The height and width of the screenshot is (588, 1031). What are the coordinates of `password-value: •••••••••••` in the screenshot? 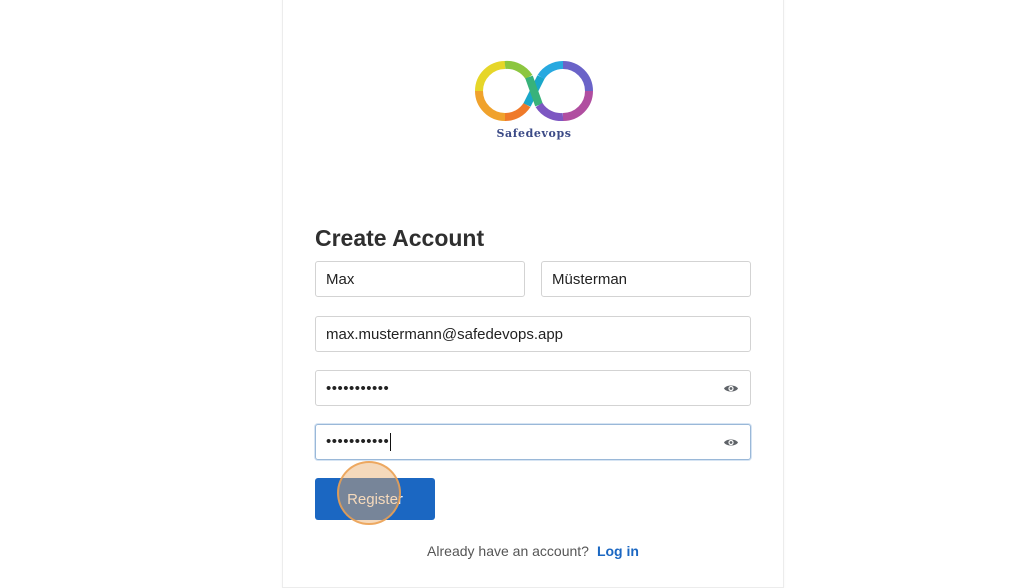 It's located at (358, 388).